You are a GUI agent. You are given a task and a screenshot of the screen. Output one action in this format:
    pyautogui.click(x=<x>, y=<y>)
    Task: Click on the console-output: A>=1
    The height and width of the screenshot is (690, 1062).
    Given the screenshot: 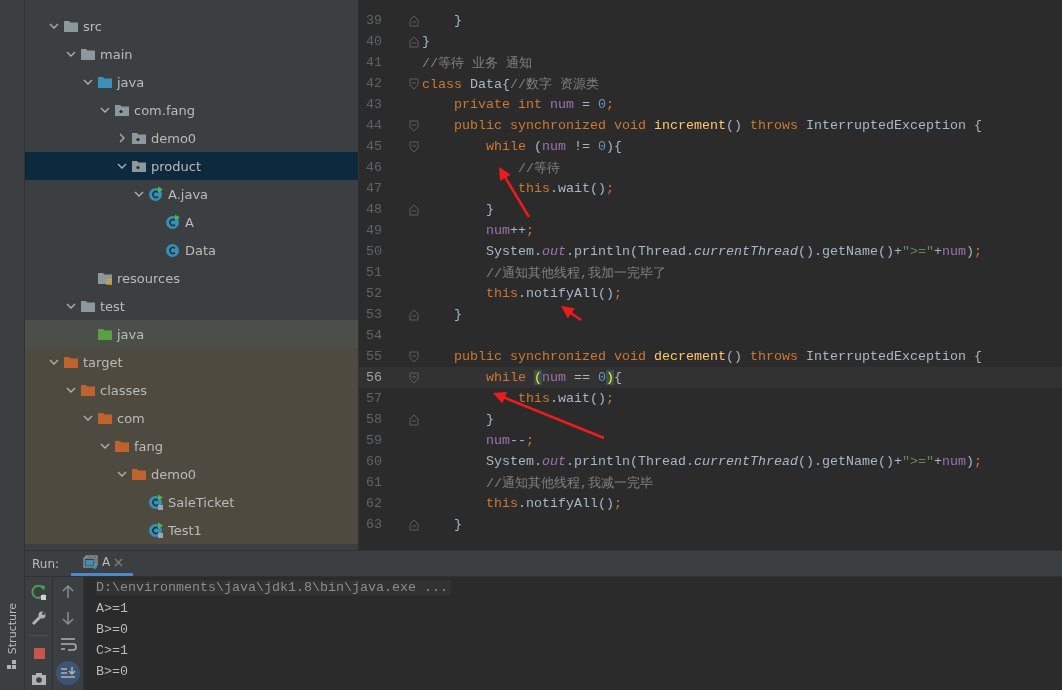 What is the action you would take?
    pyautogui.click(x=112, y=608)
    